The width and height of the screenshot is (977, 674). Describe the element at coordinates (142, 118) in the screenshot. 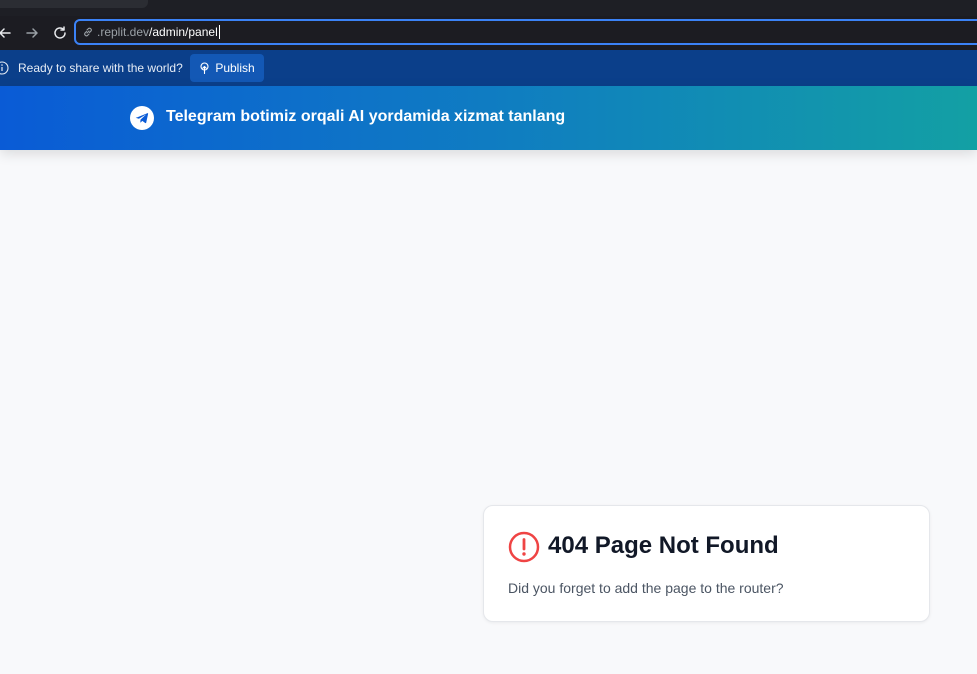

I see `telegram-icon` at that location.